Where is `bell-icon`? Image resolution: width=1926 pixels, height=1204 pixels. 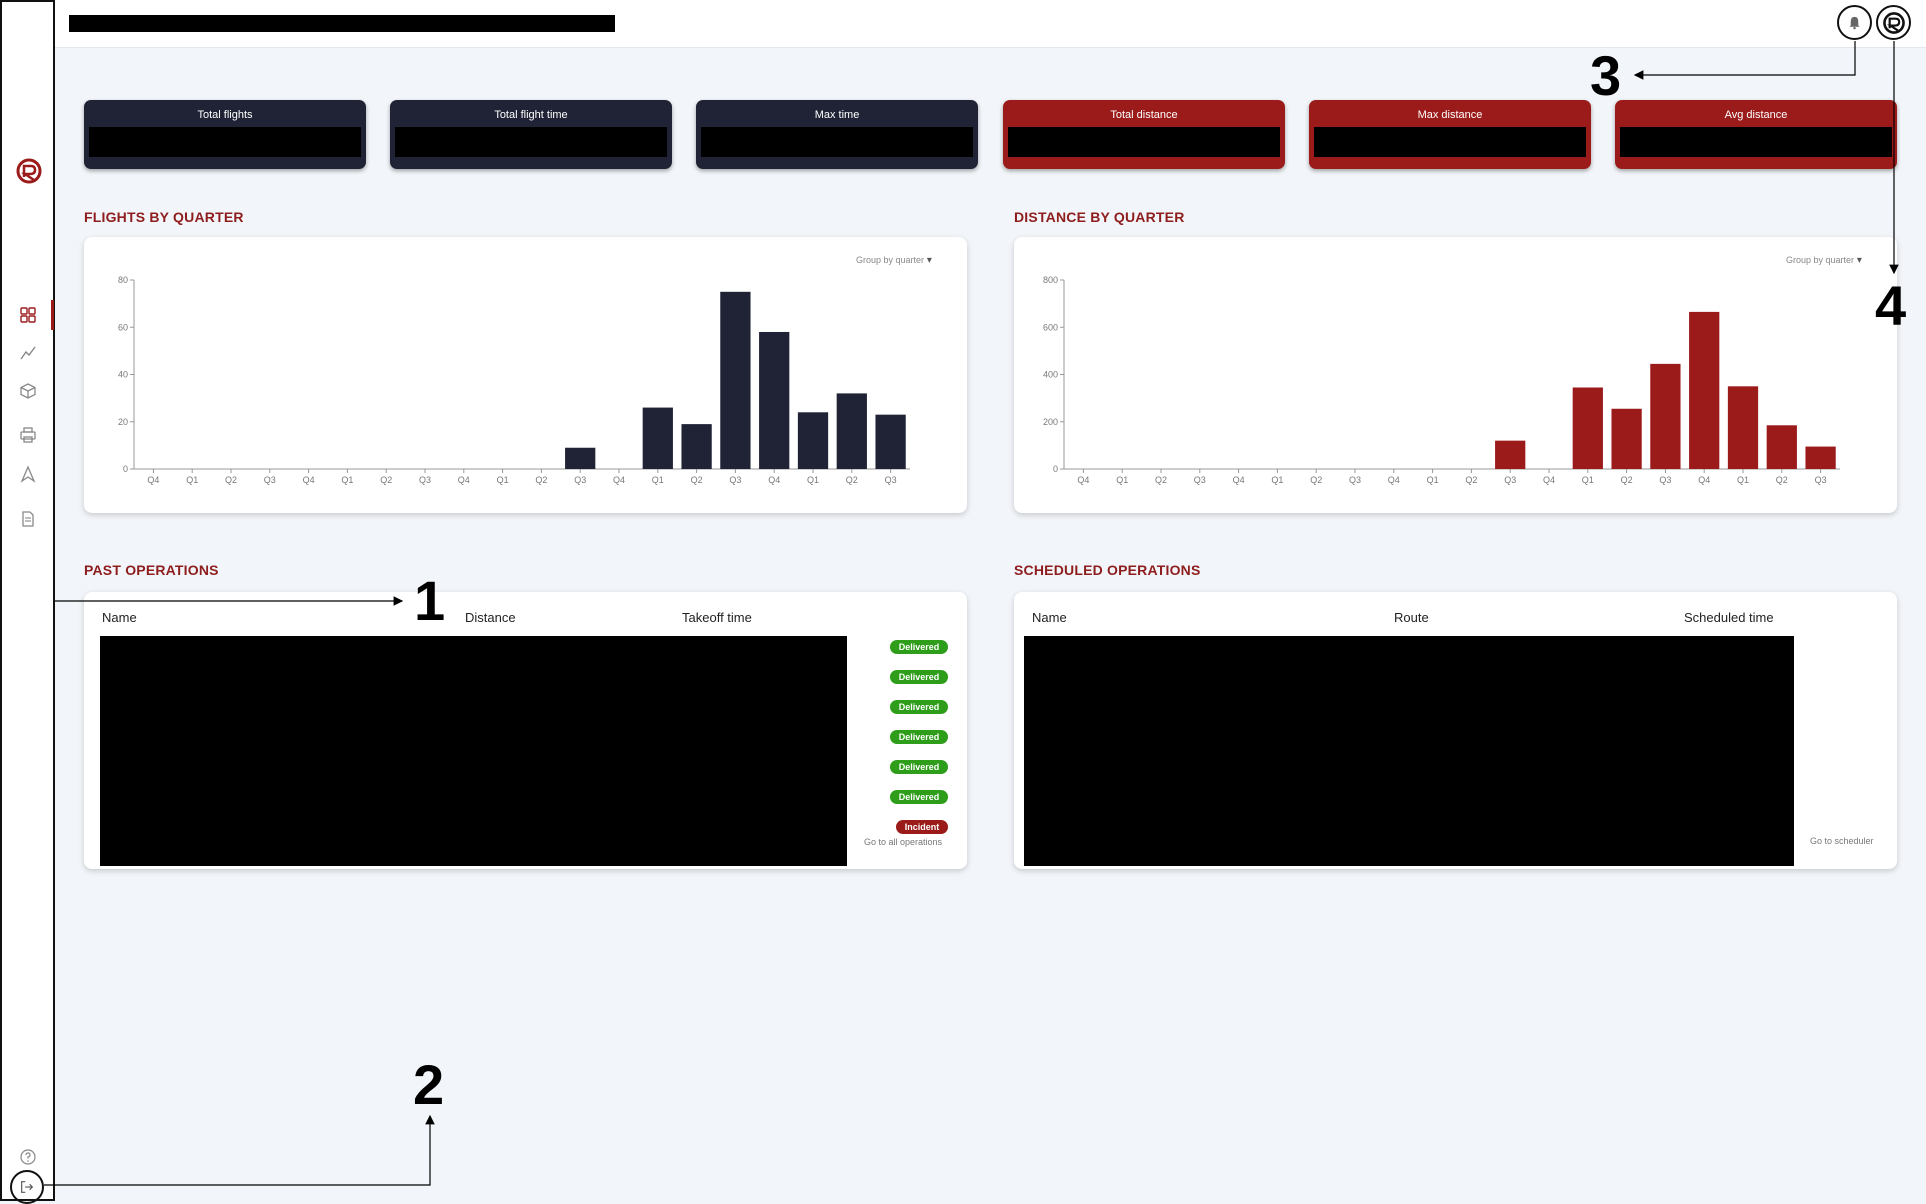
bell-icon is located at coordinates (1854, 23).